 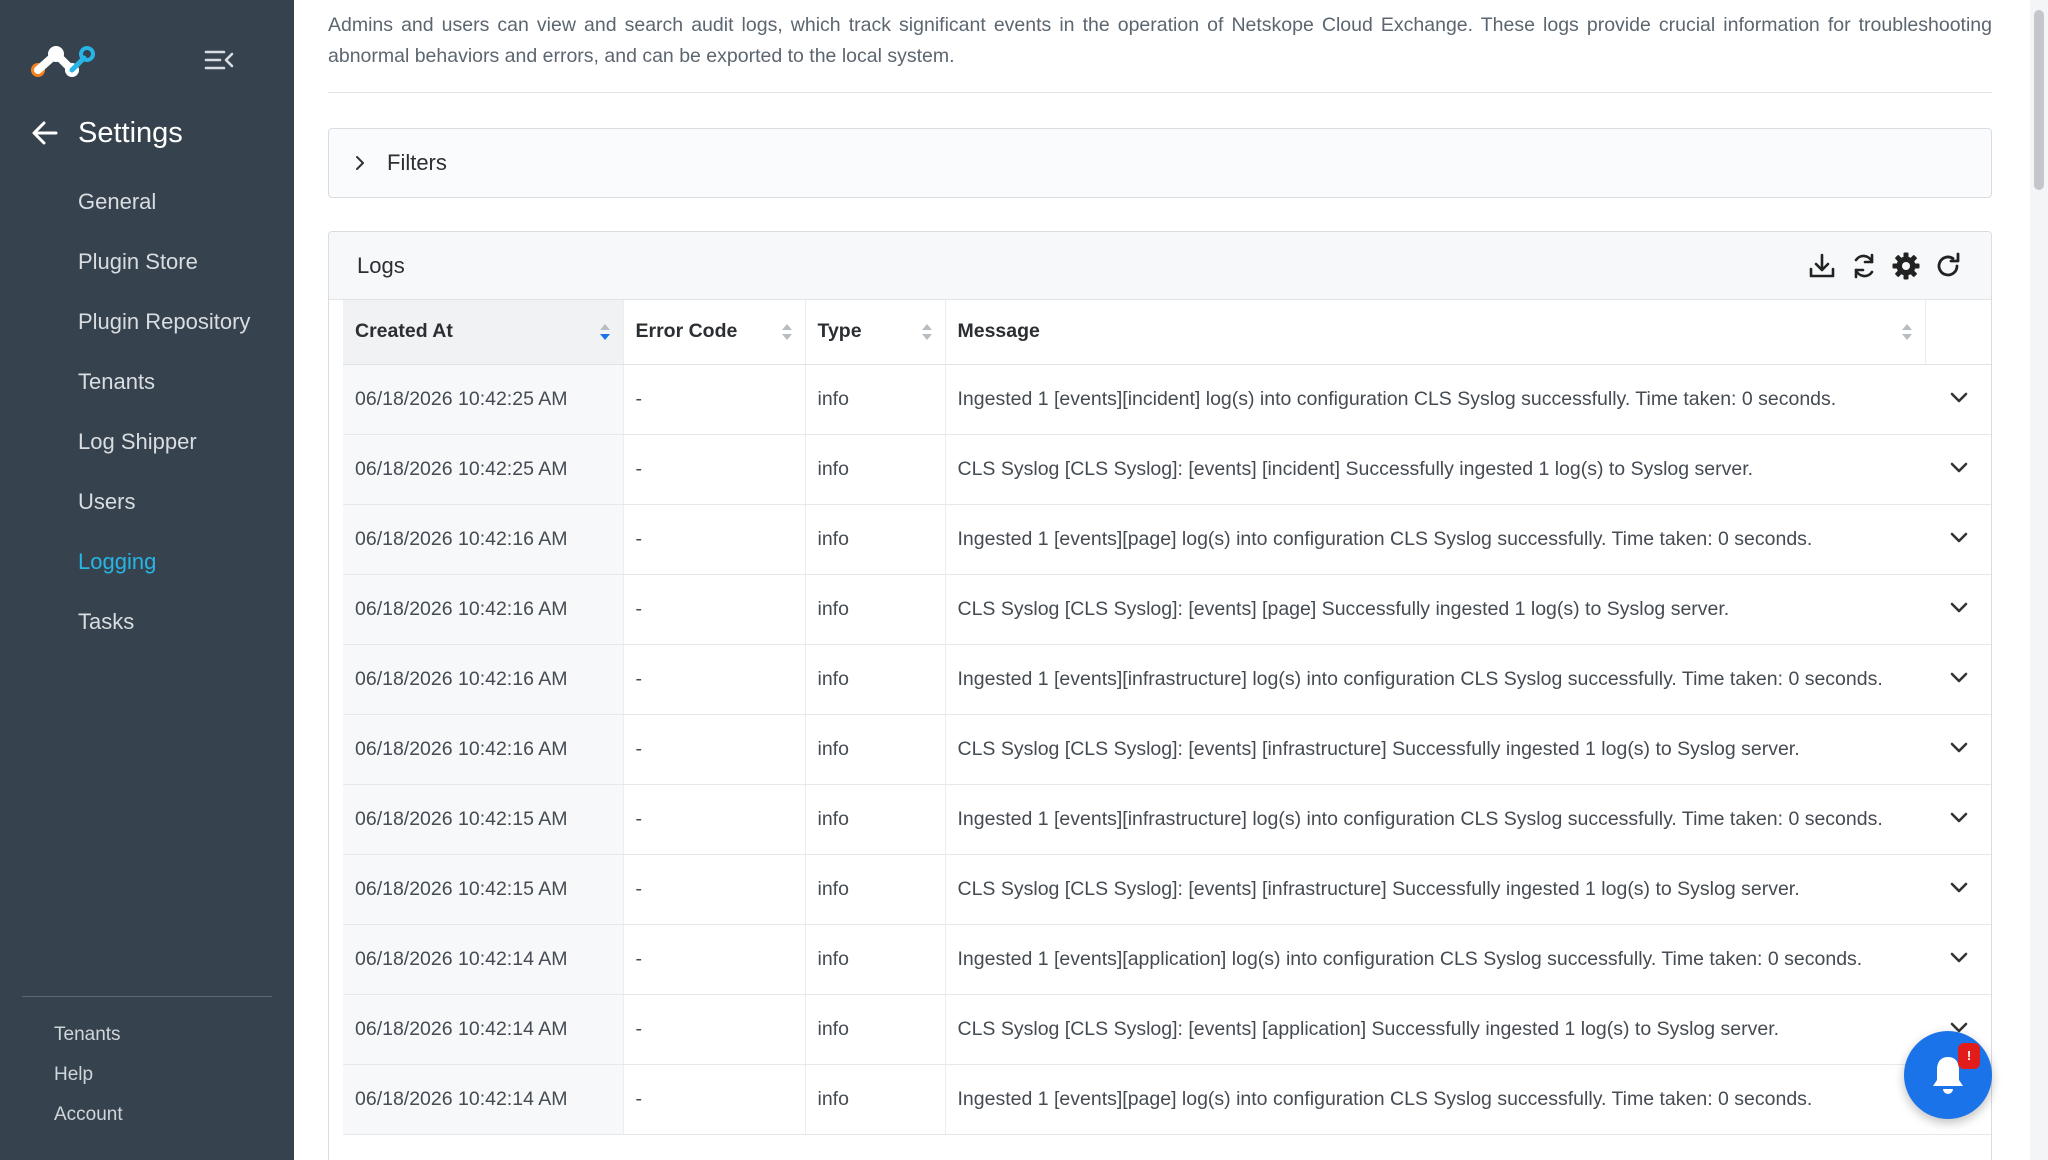 What do you see at coordinates (164, 328) in the screenshot?
I see `sidebar-item-plugin-repository: Plugin Repository` at bounding box center [164, 328].